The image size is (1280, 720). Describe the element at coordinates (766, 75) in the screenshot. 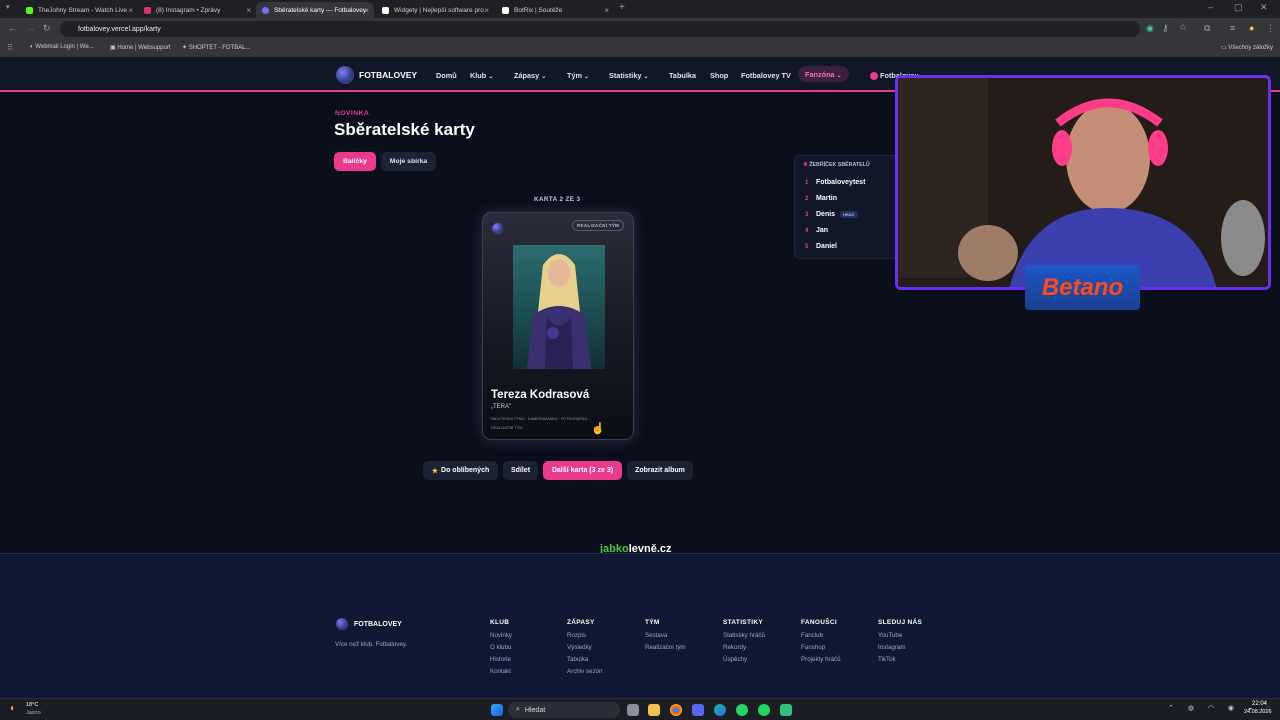

I see `nav-fotbalovey-tv: Fotbalovey TV` at that location.